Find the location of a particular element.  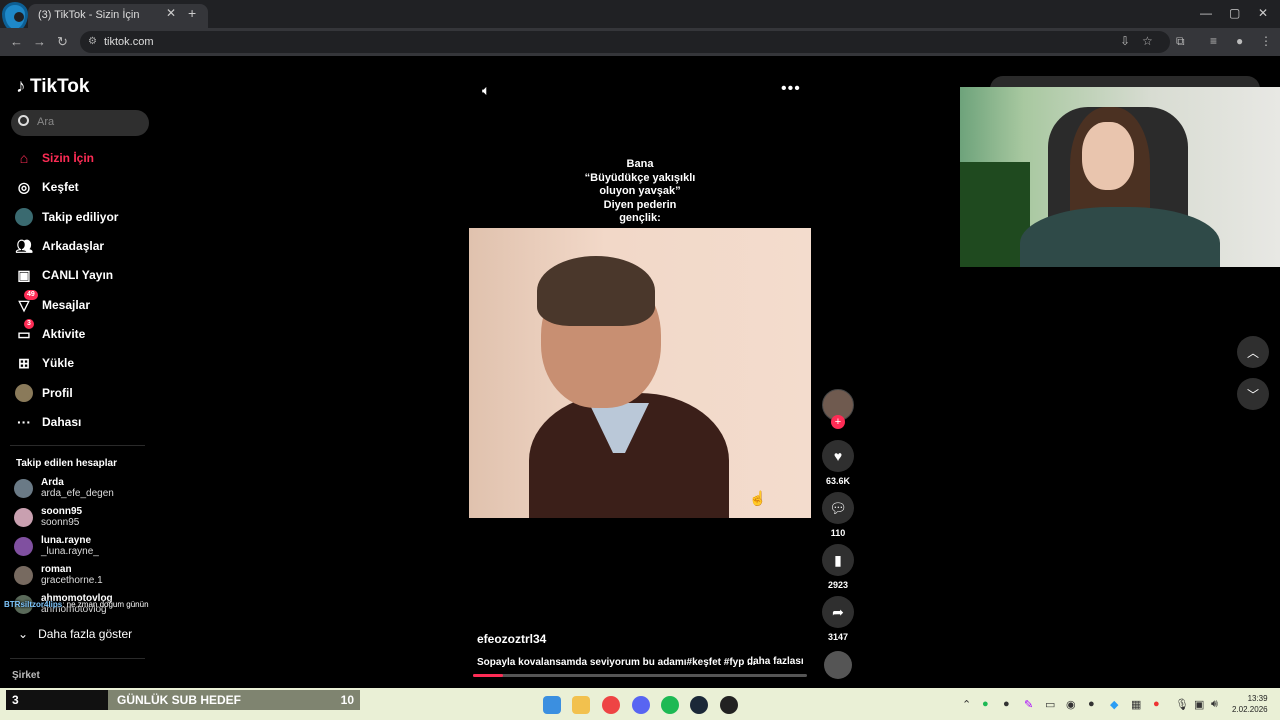

install-app-icon: ⇩ is located at coordinates (1125, 41).